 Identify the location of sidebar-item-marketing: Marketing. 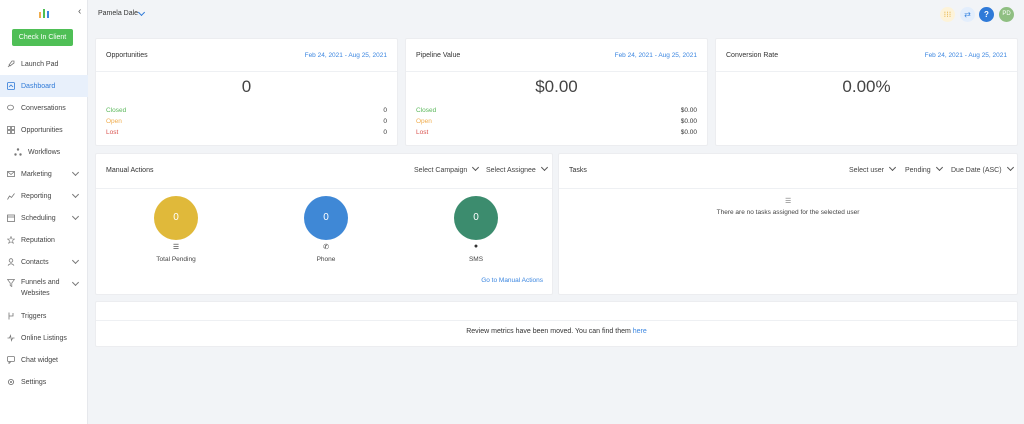
(44, 174).